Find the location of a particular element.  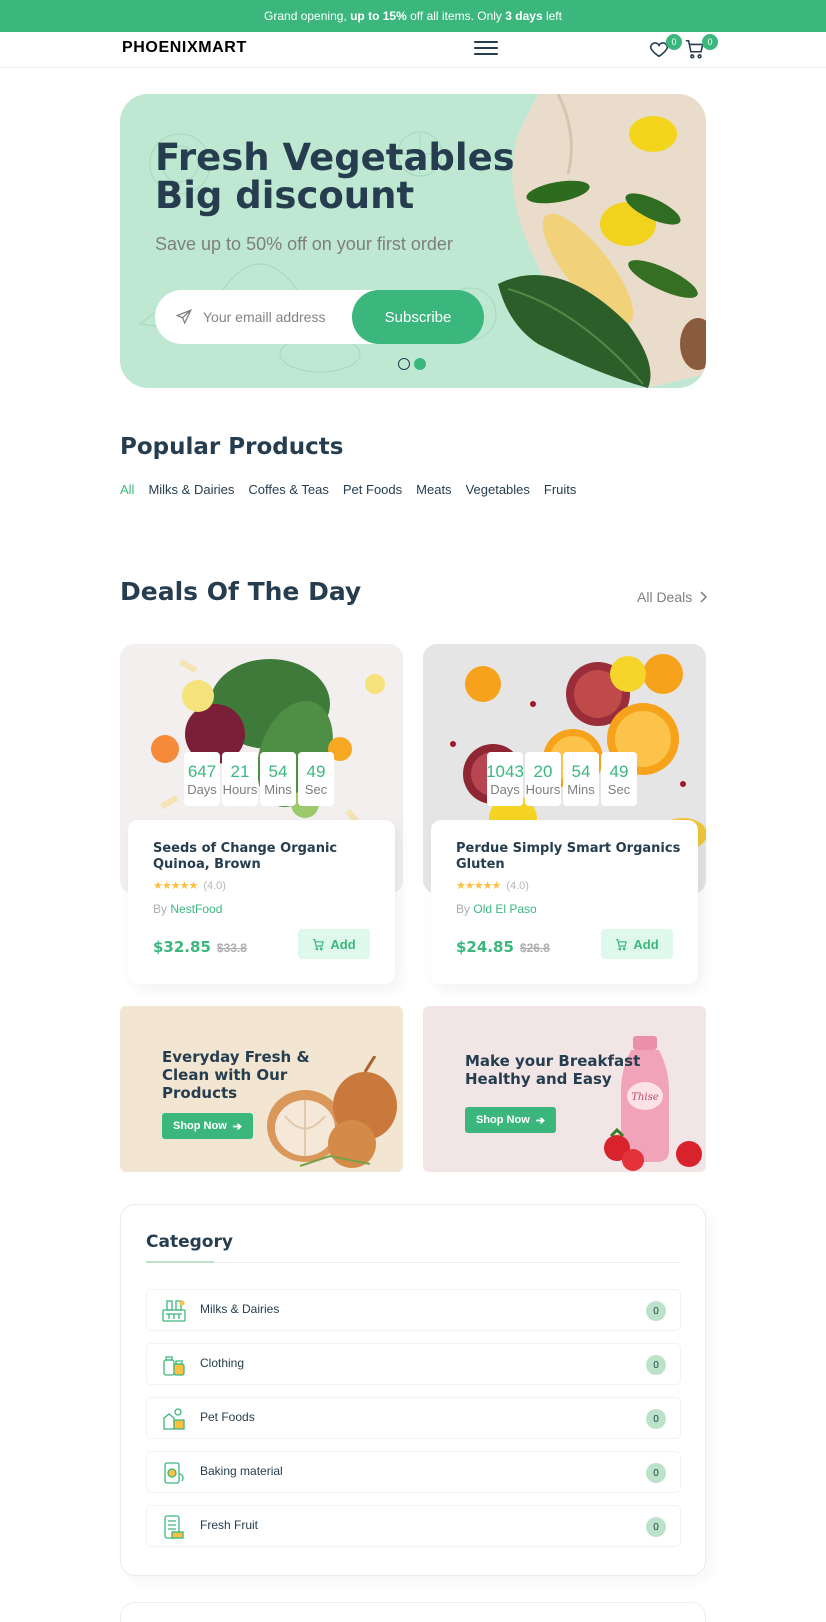

filter-tab-milks-dairies: Milks & Dairies is located at coordinates (191, 489).